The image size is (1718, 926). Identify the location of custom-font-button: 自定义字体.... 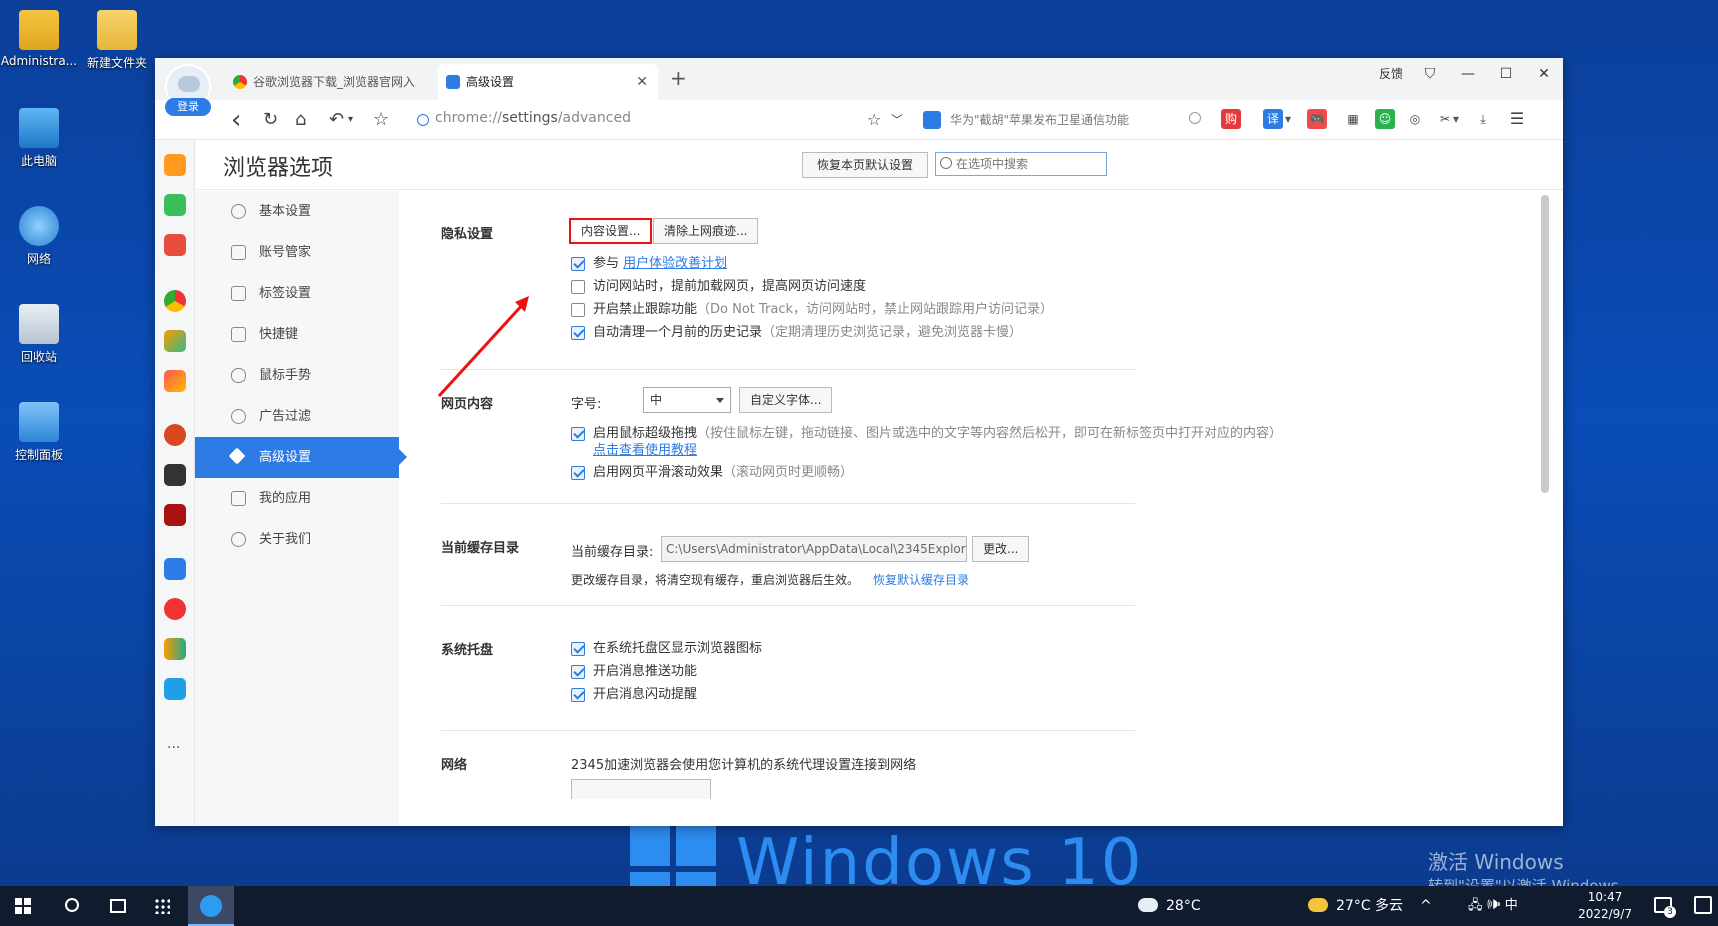
(786, 400).